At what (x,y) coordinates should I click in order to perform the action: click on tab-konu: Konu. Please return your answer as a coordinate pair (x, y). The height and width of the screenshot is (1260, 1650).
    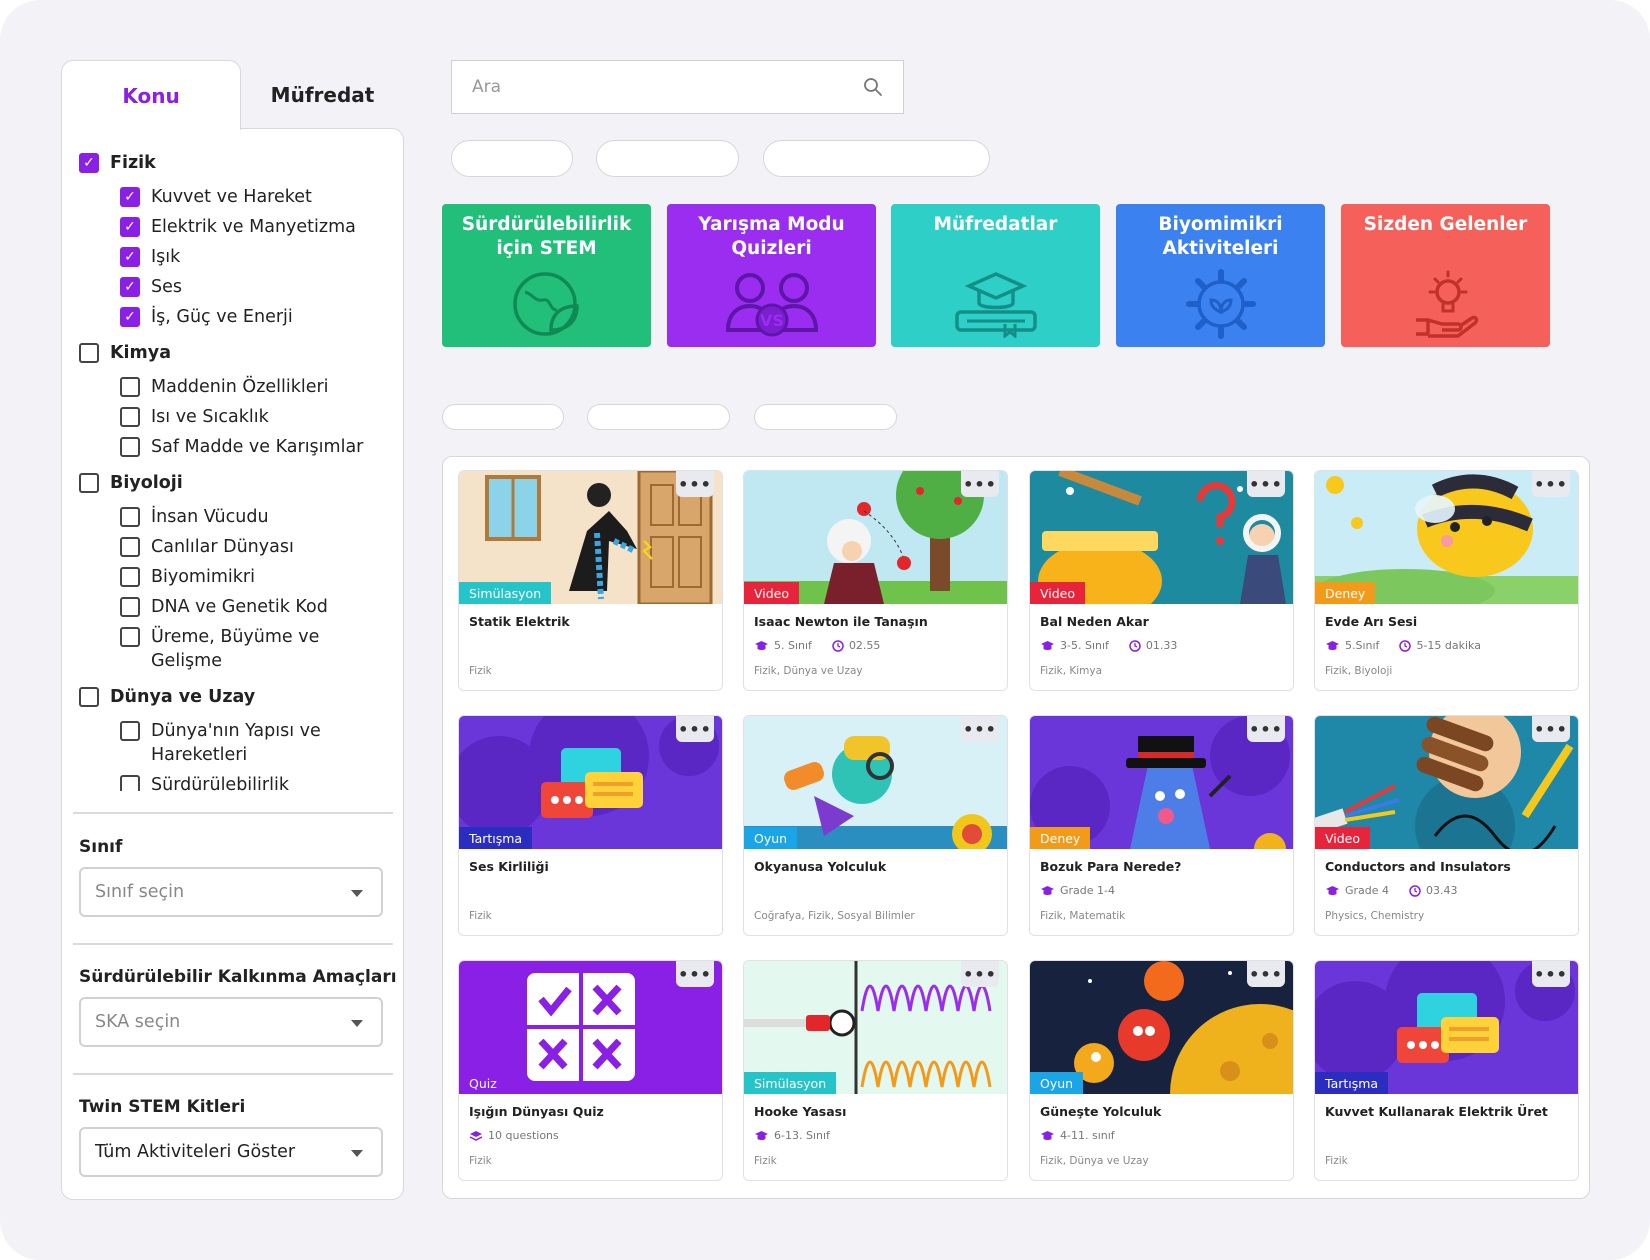
    Looking at the image, I should click on (151, 95).